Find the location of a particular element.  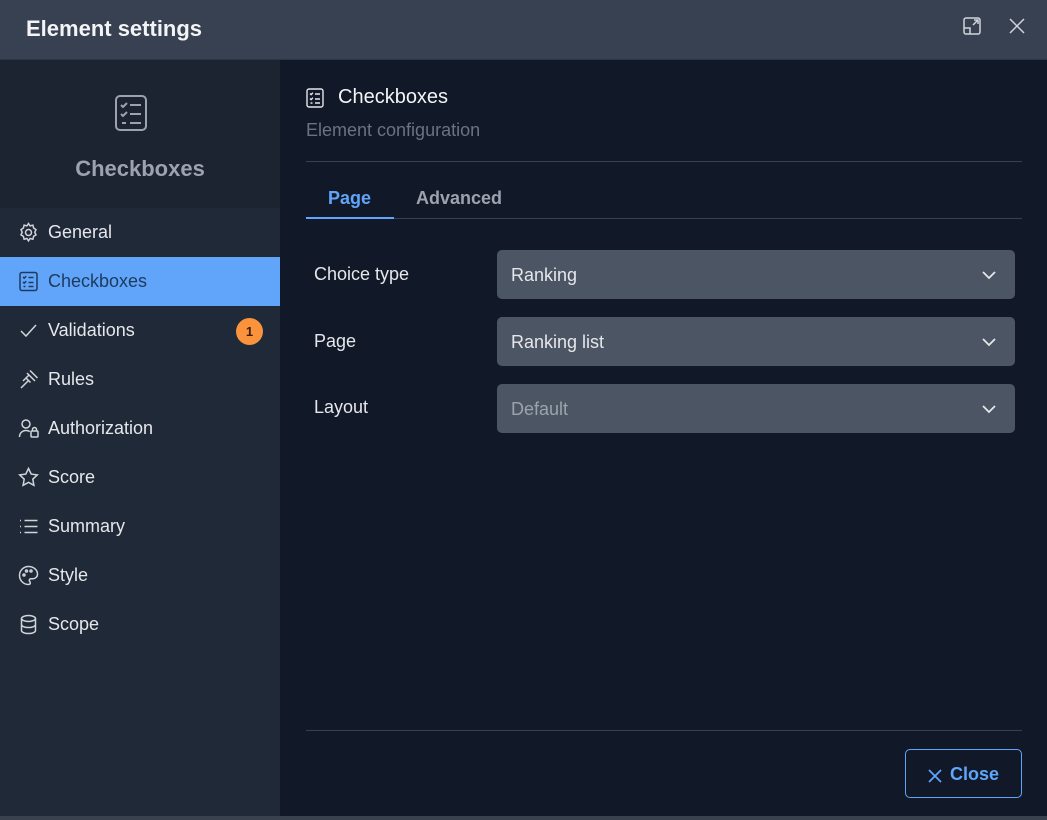

close-button: Close is located at coordinates (963, 773).